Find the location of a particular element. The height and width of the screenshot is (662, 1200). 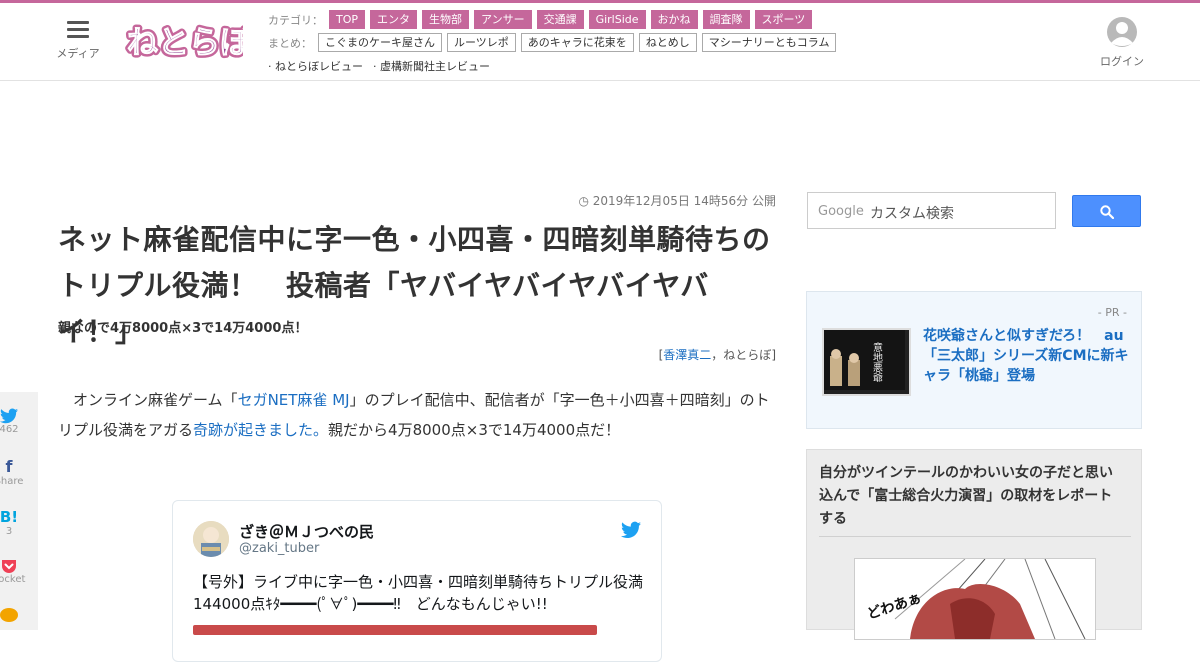

matome-koguma: こぐまのケーキ屋さん is located at coordinates (380, 42).